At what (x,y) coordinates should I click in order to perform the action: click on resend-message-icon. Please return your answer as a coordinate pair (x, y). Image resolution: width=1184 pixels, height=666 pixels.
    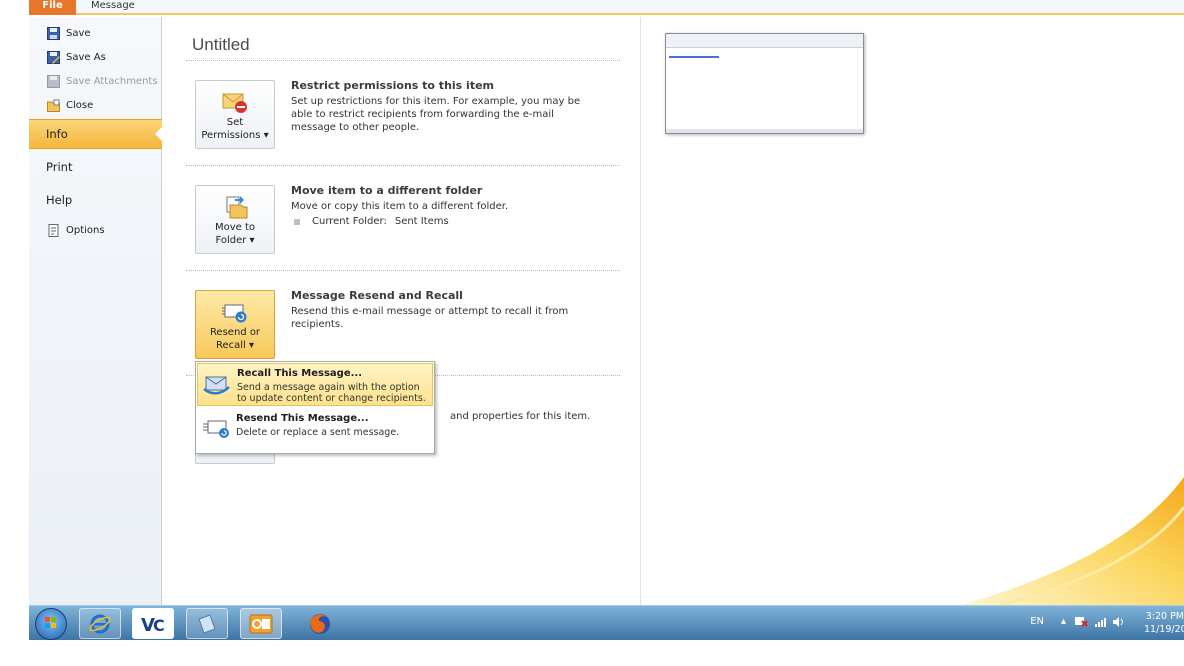
    Looking at the image, I should click on (216, 429).